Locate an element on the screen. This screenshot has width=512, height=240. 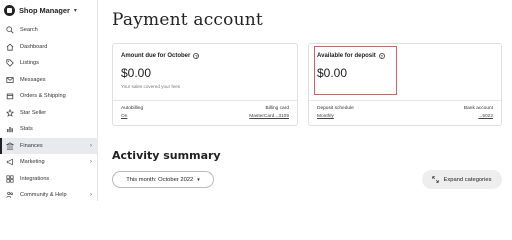
autobilling-label: Autobilling is located at coordinates (132, 108).